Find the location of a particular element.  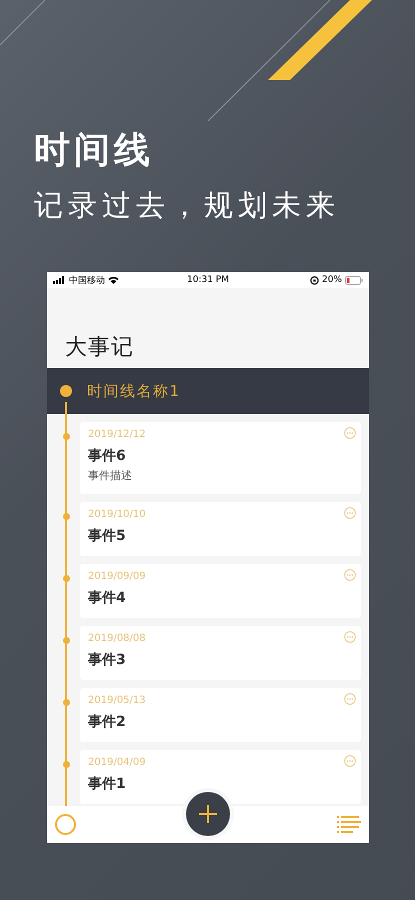

signal-icon is located at coordinates (59, 280).